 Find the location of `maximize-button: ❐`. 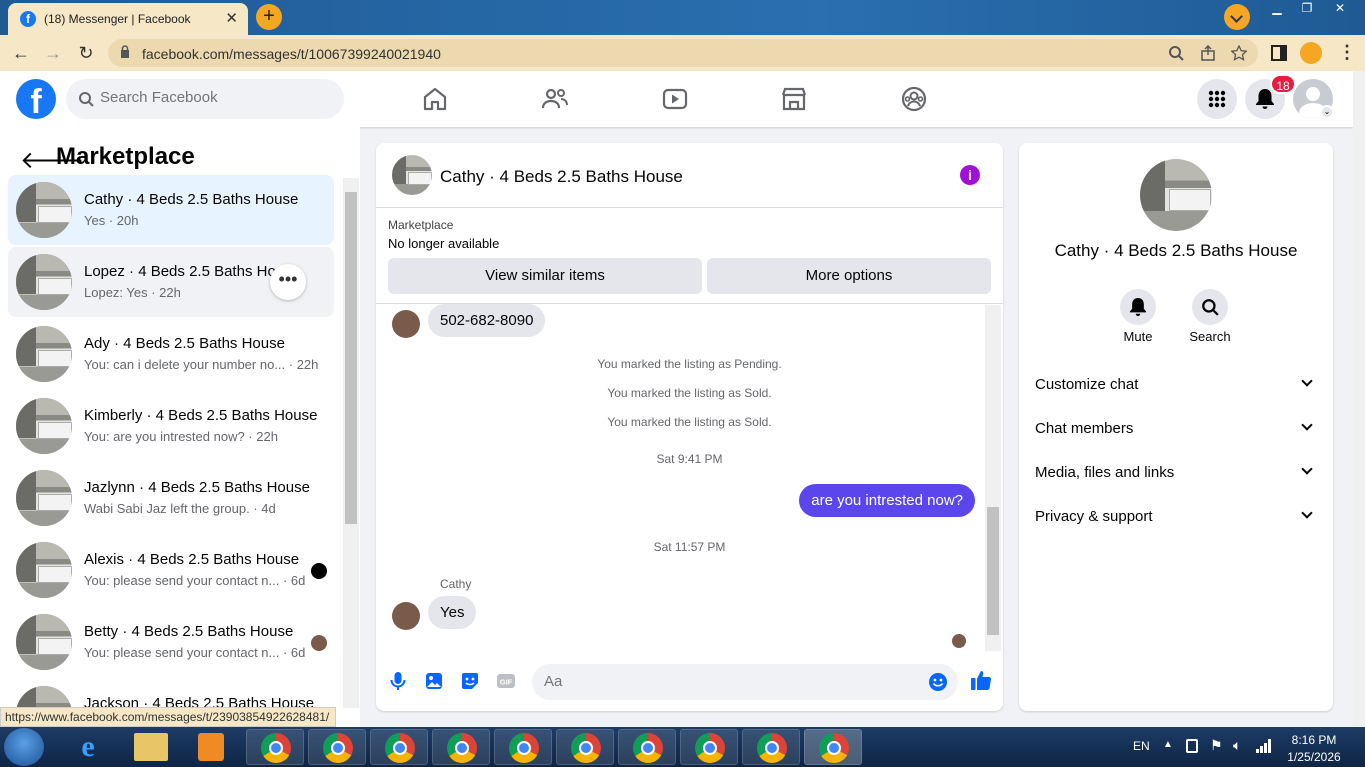

maximize-button: ❐ is located at coordinates (1307, 9).